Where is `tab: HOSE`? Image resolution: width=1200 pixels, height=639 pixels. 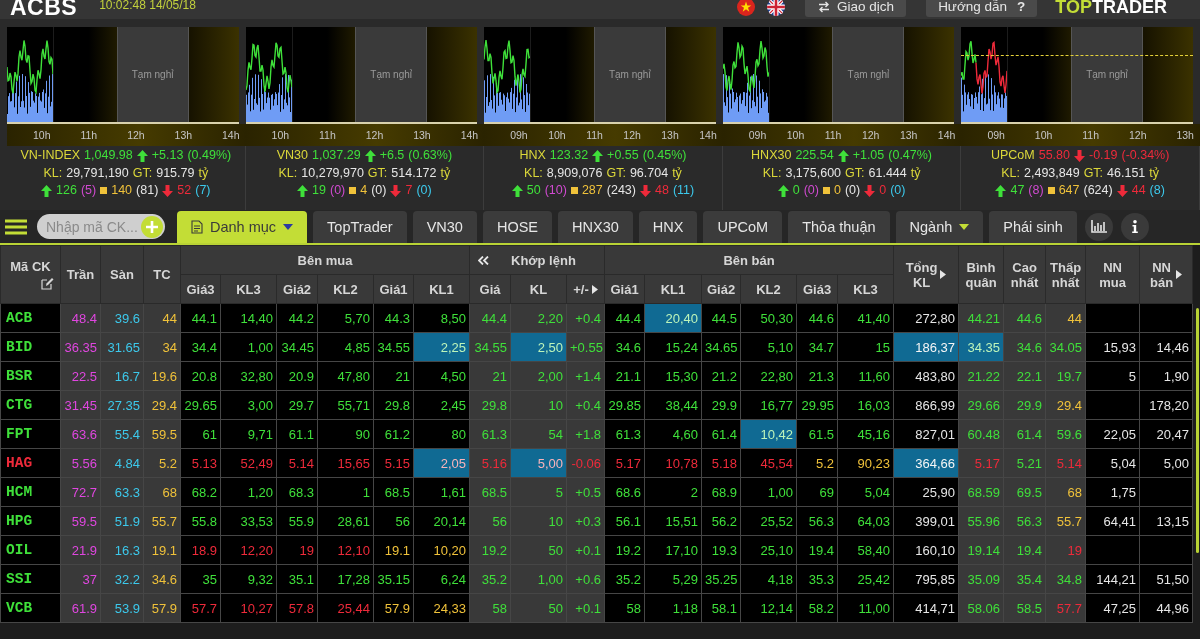
tab: HOSE is located at coordinates (517, 227).